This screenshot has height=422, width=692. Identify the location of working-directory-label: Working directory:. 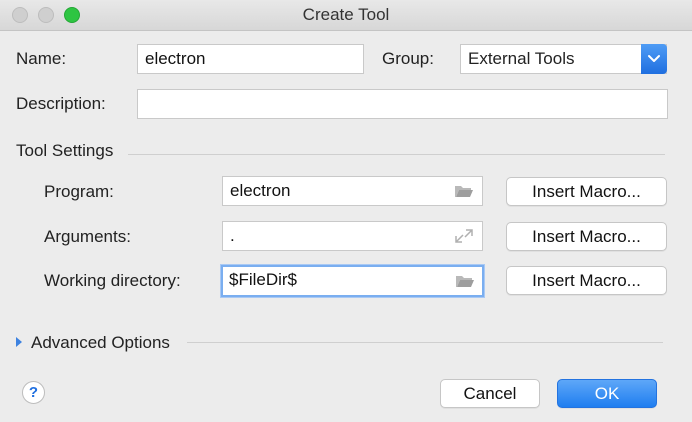
(112, 280).